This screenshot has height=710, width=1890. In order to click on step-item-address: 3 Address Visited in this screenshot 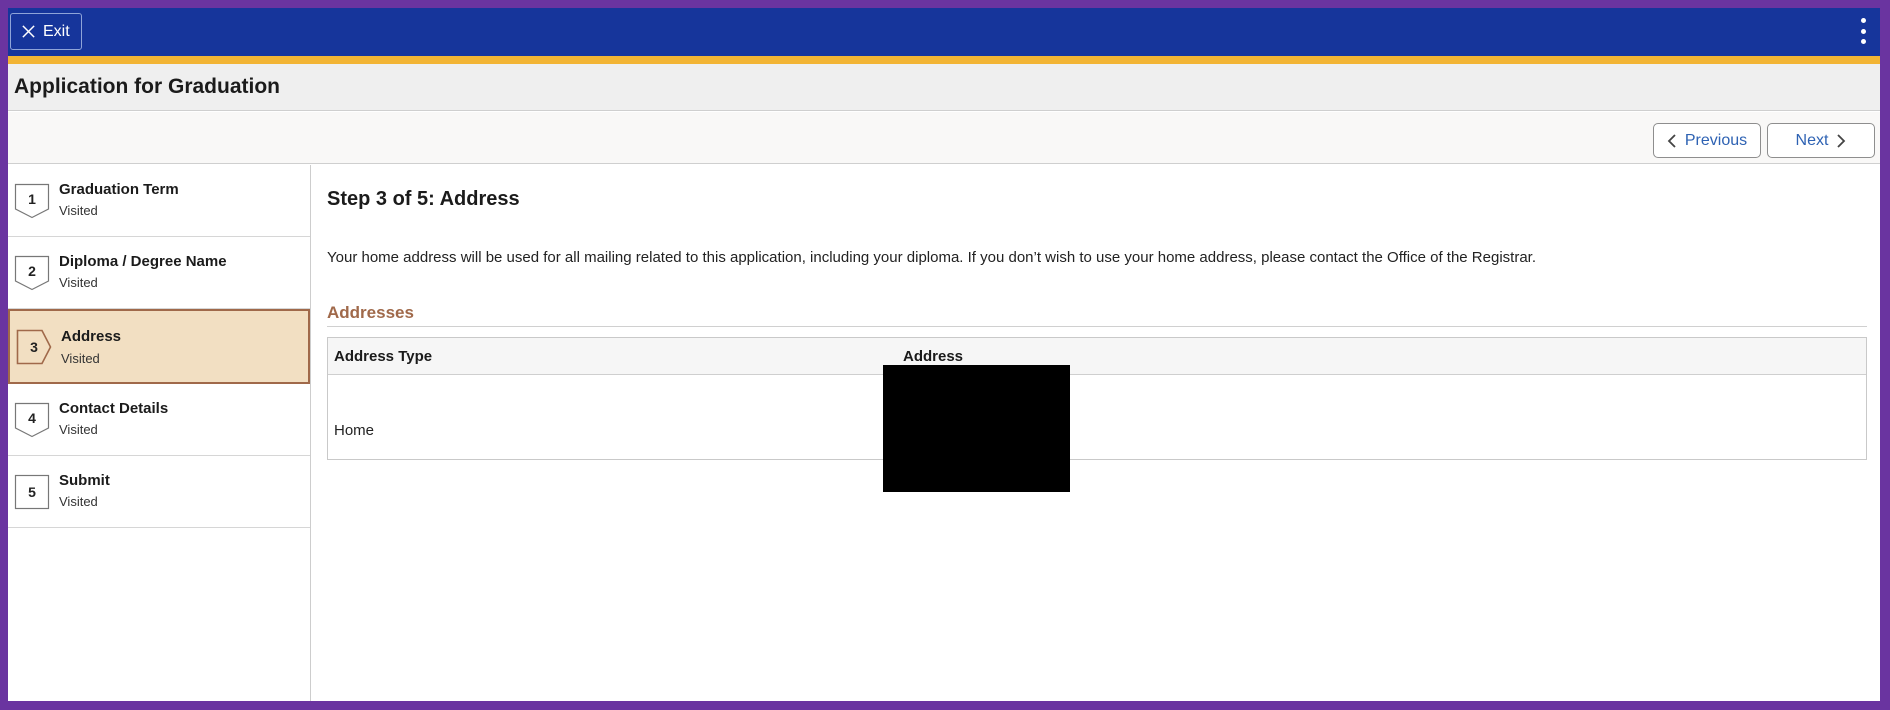, I will do `click(159, 346)`.